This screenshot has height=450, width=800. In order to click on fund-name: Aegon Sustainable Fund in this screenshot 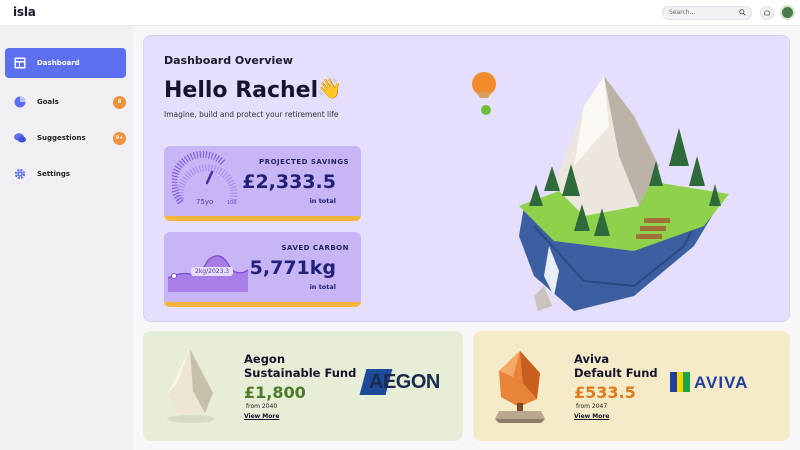, I will do `click(304, 366)`.